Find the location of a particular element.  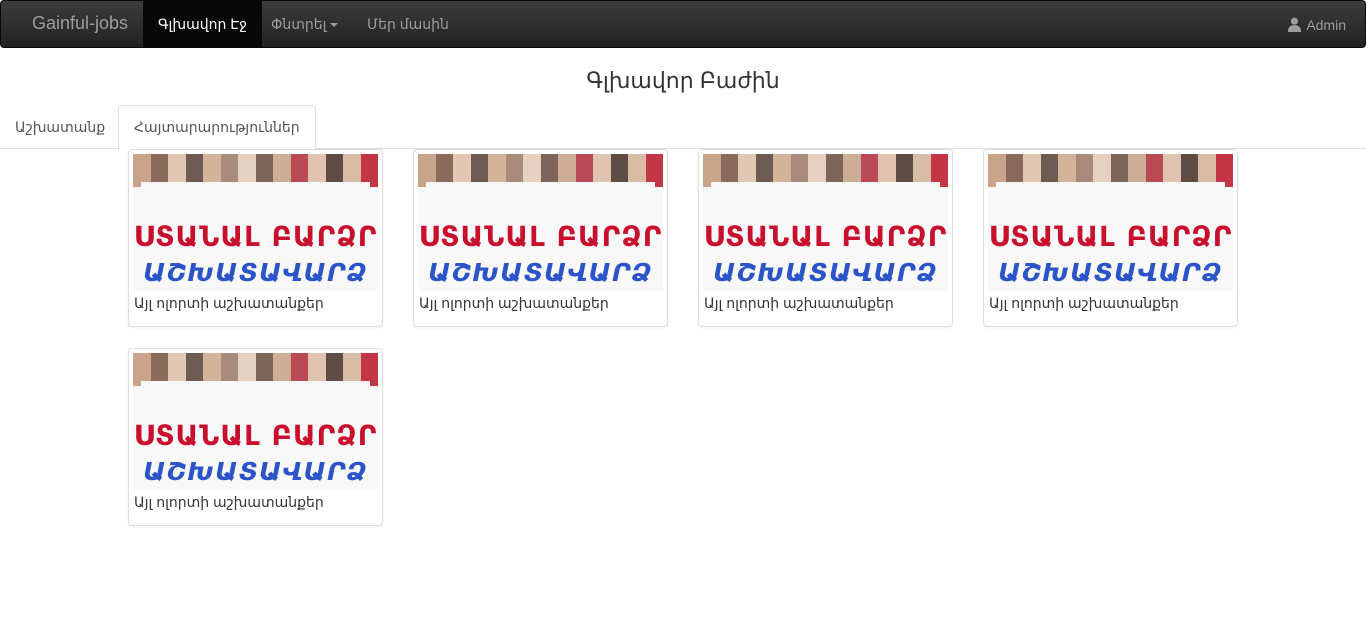

admin-user-link: Admin is located at coordinates (1316, 24).